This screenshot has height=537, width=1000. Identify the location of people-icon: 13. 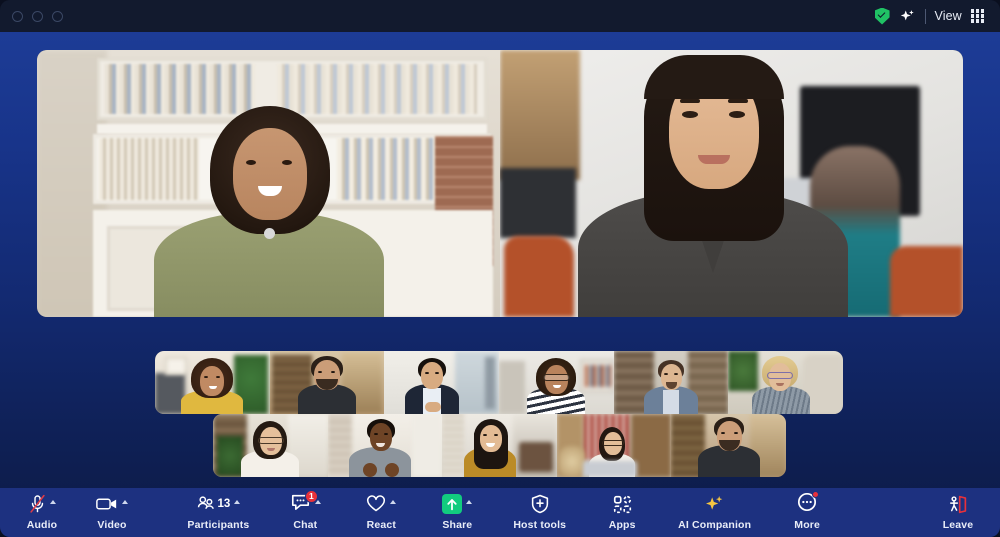
(218, 504).